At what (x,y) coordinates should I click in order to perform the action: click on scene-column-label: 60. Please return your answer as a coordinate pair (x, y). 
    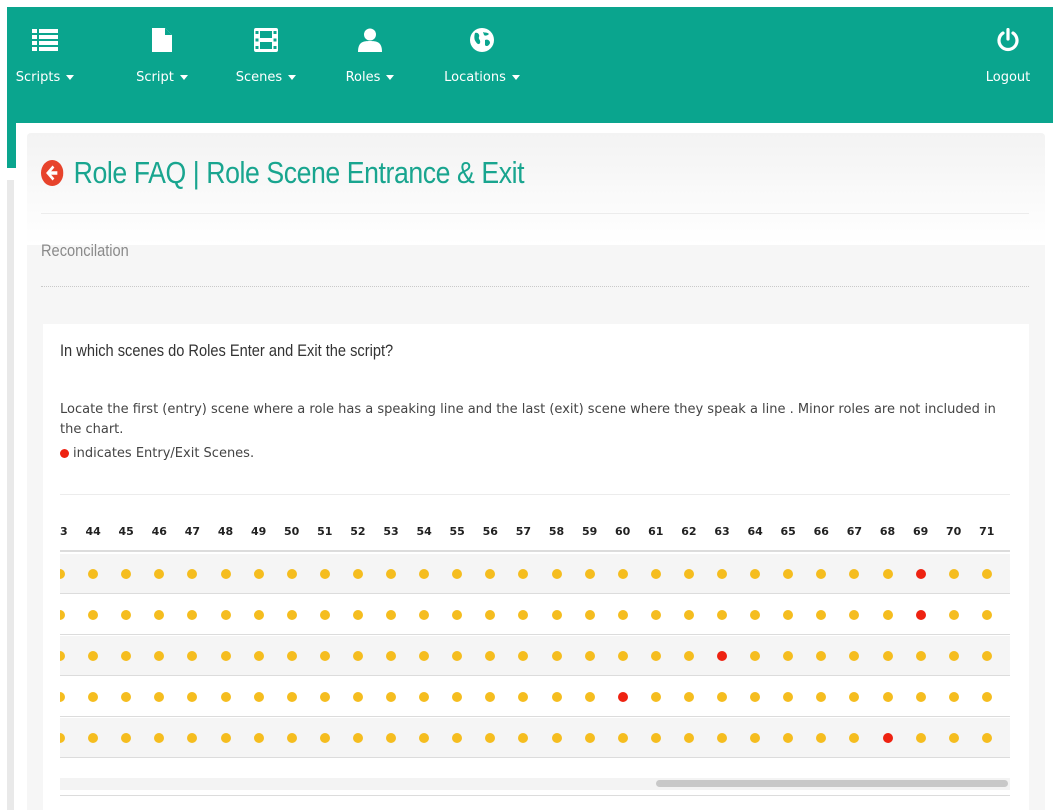
    Looking at the image, I should click on (623, 531).